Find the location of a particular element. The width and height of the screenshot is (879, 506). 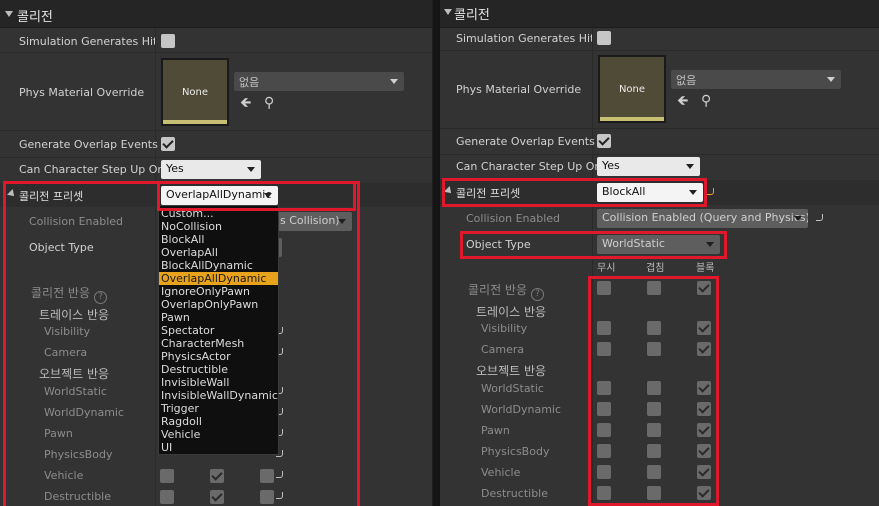

help-icon: ? is located at coordinates (538, 294).